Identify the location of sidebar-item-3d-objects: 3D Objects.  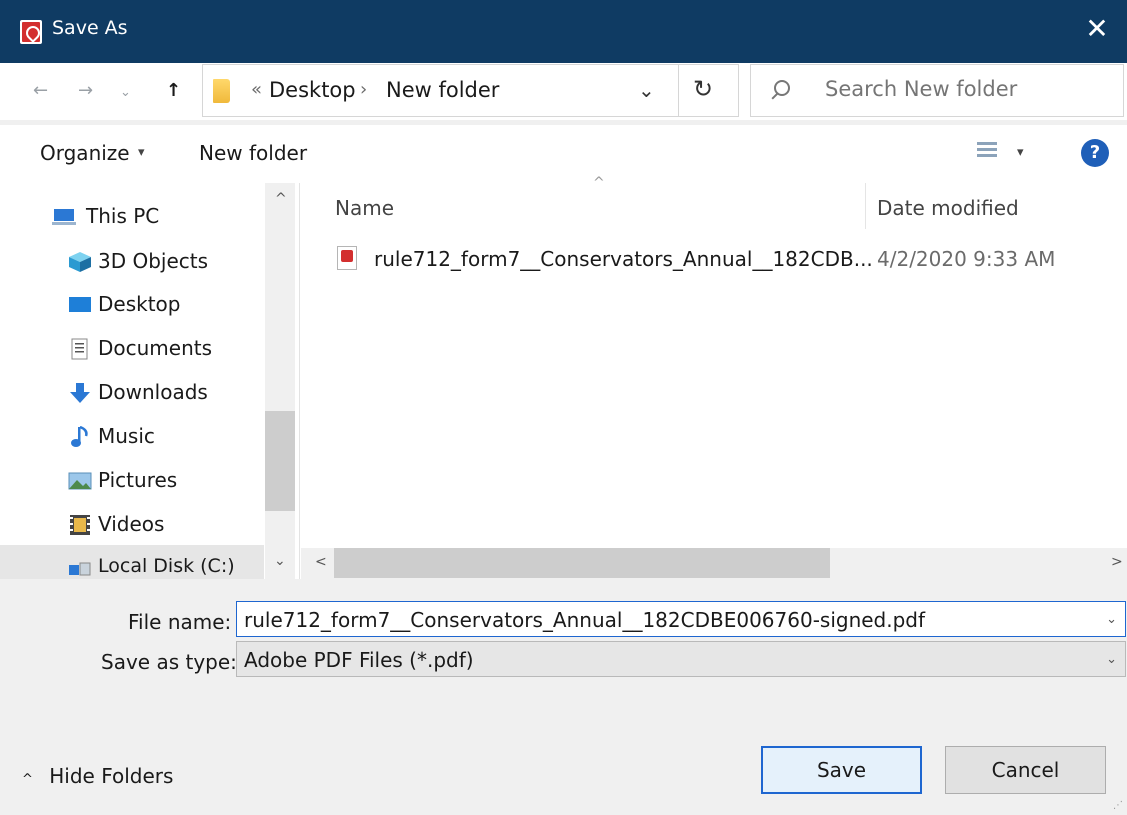
(157, 263).